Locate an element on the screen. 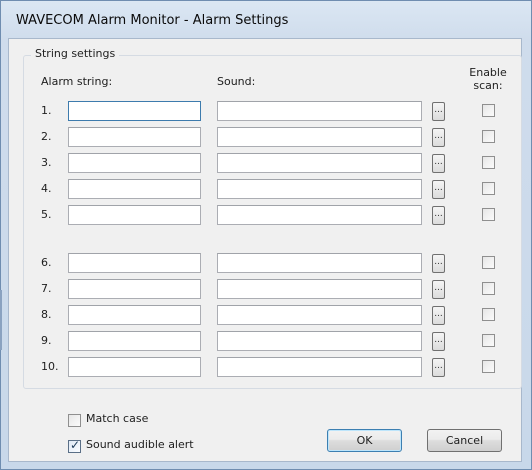 The width and height of the screenshot is (532, 470). title-bar: WAVECOM Alarm Monitor - Alarm Settings is located at coordinates (266, 20).